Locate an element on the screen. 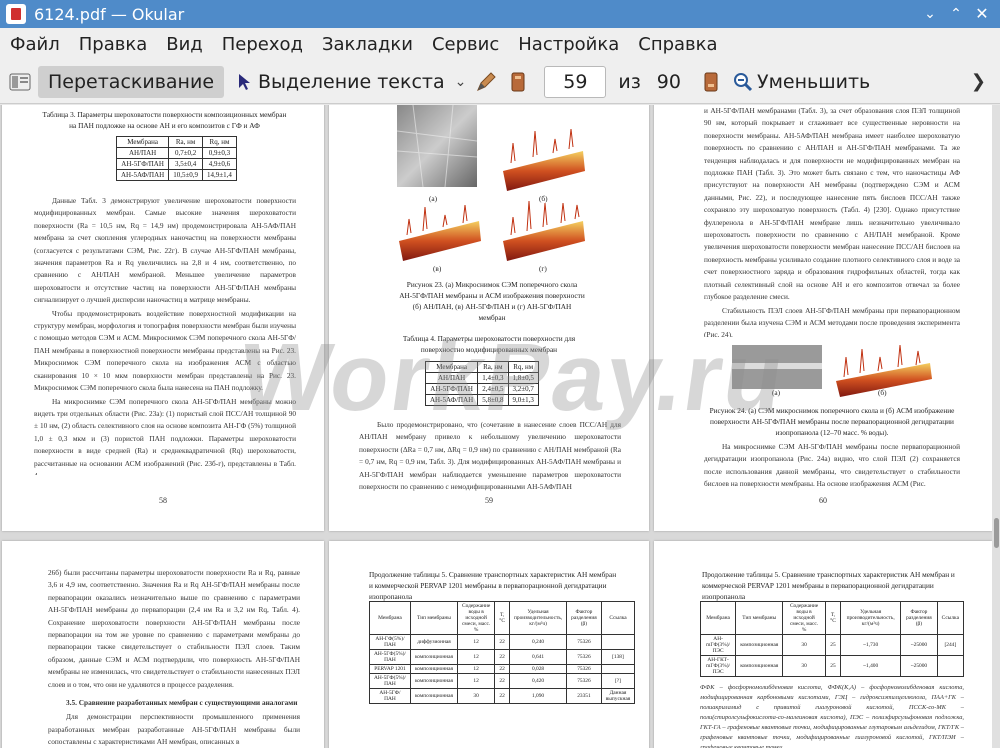  zoom-out-label: Уменьшить is located at coordinates (813, 81).